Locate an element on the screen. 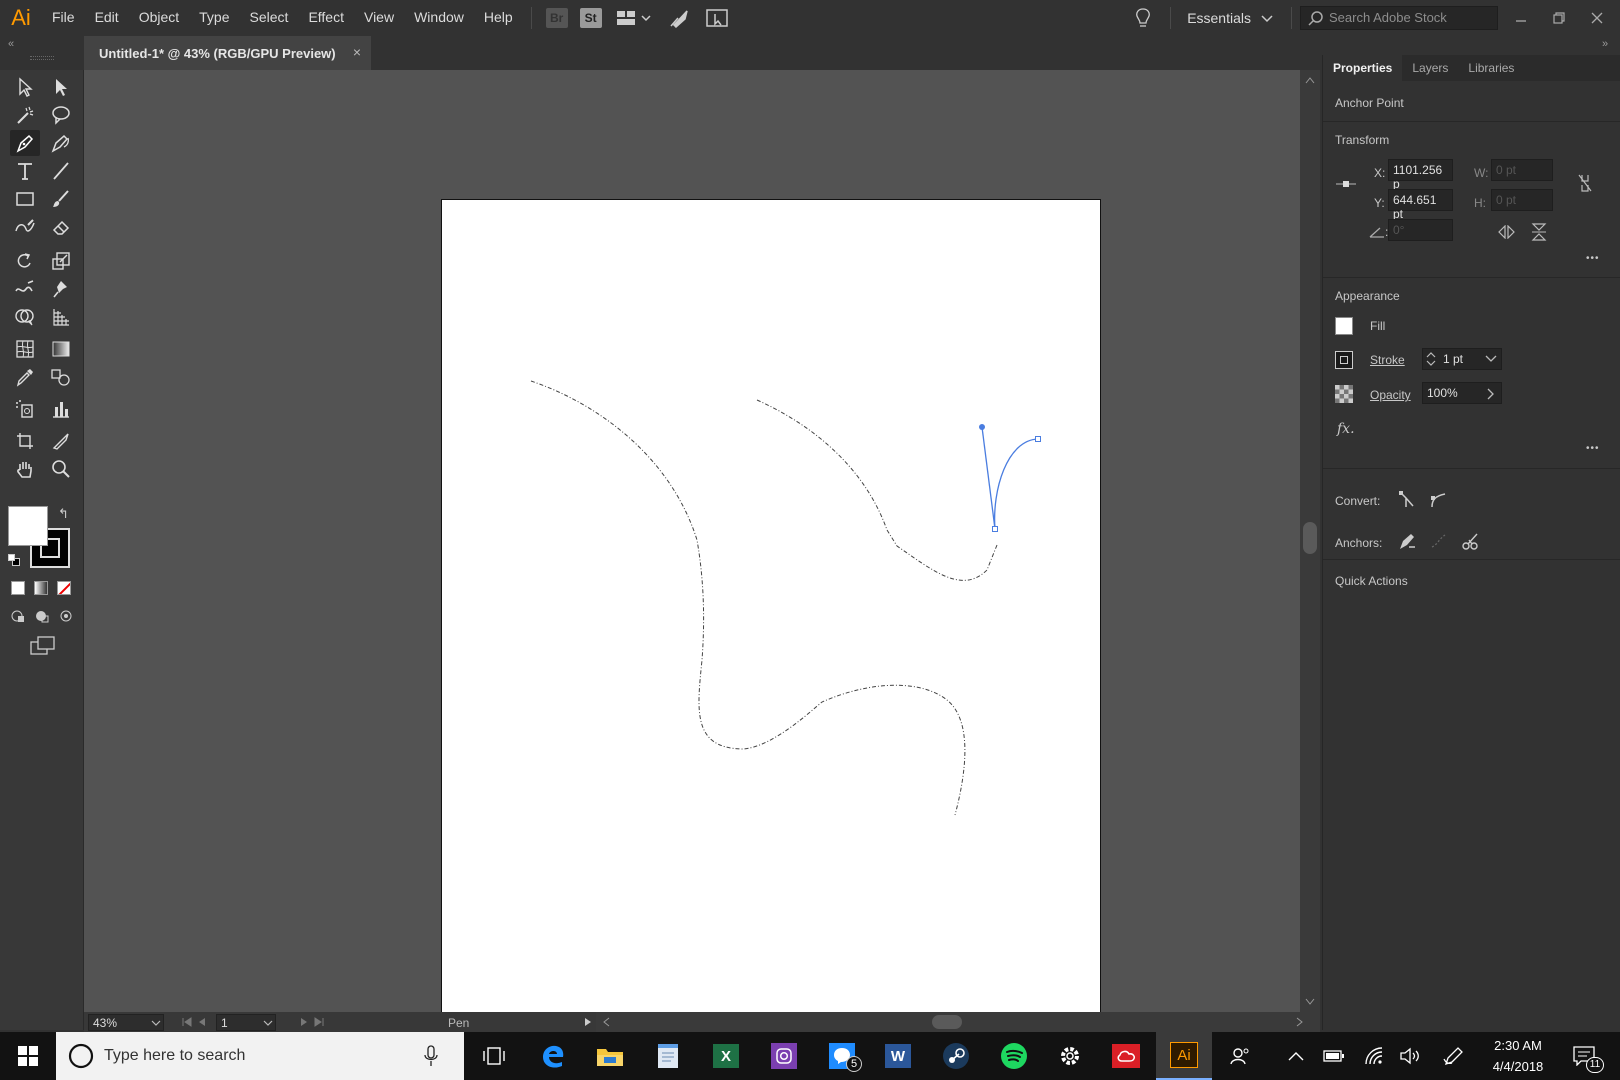 This screenshot has width=1620, height=1080. last-artboard-icon is located at coordinates (319, 1022).